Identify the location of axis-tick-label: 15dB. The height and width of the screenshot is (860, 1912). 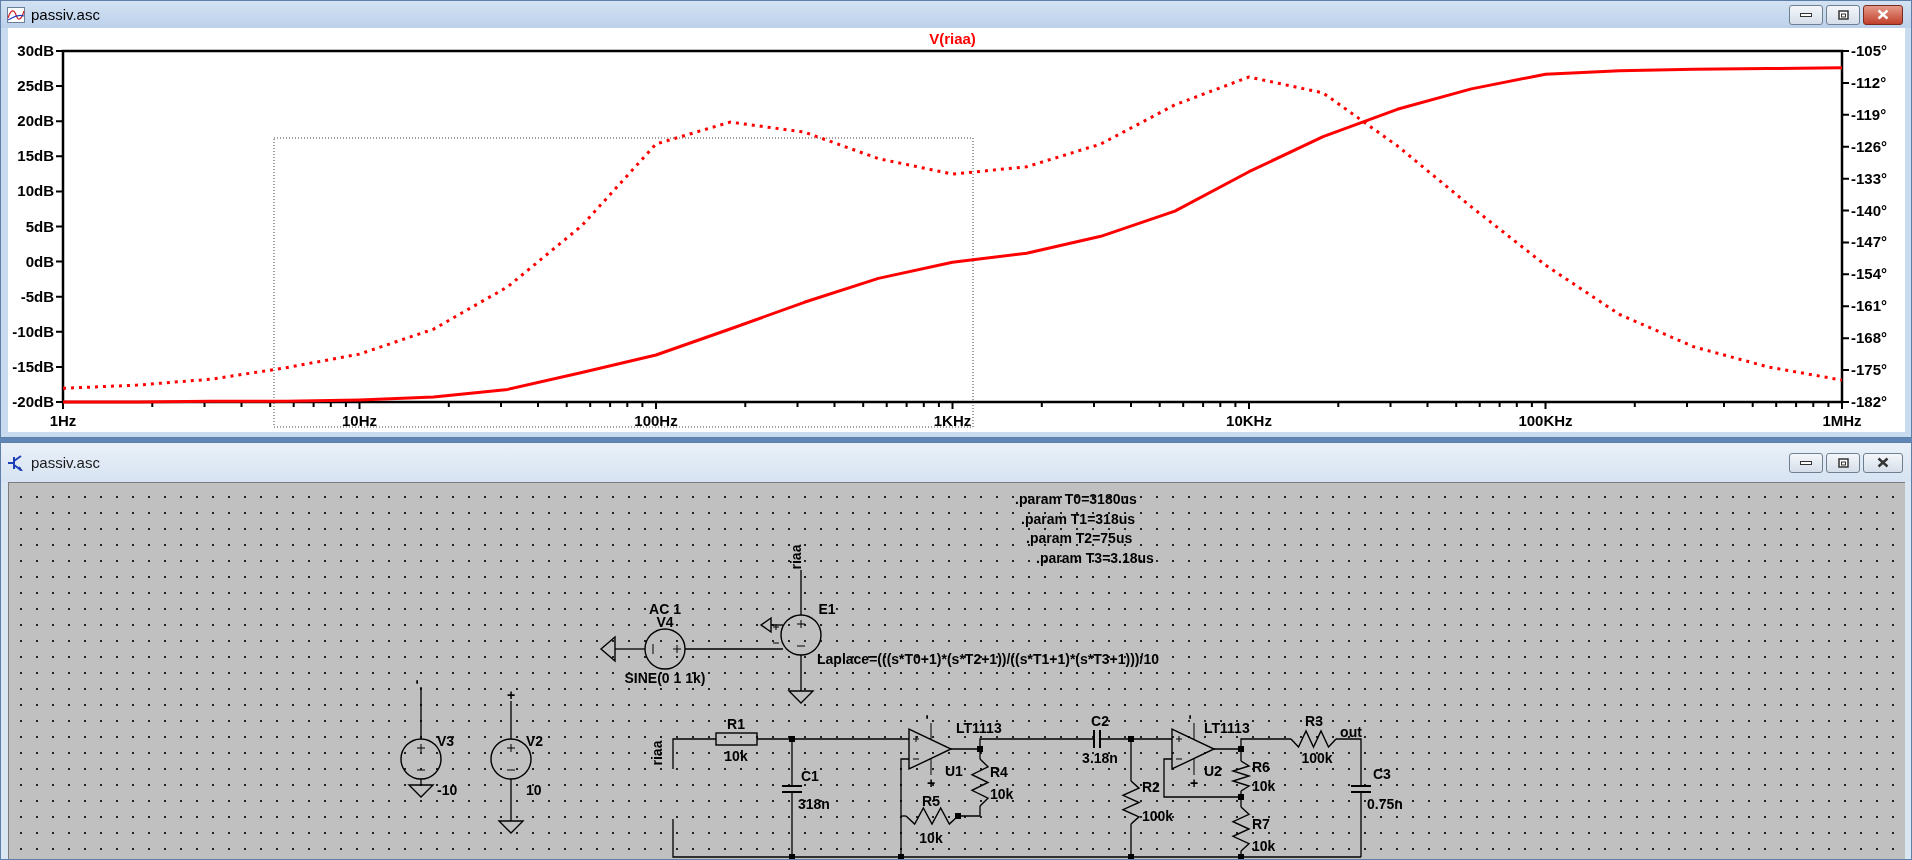
(35, 156).